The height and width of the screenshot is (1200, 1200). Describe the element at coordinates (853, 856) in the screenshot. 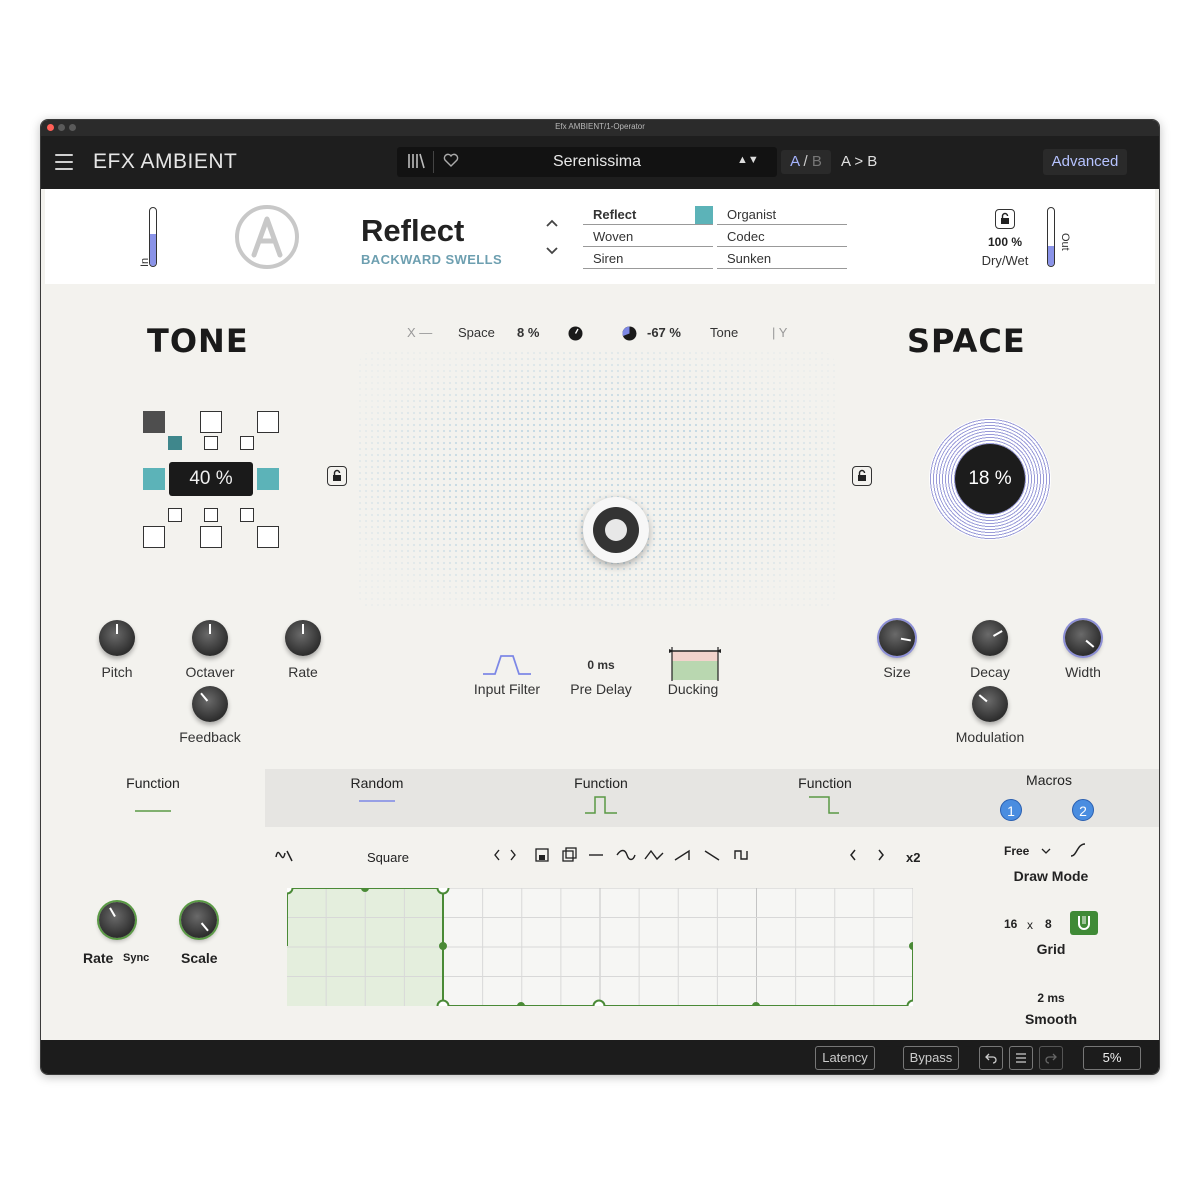

I see `prev-icon` at that location.